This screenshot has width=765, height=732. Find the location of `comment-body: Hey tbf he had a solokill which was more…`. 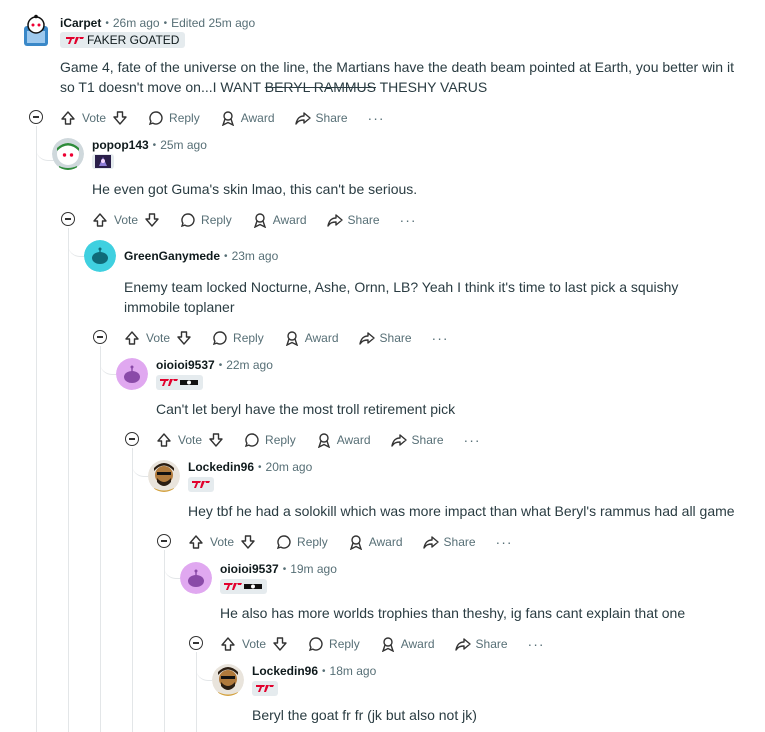

comment-body: Hey tbf he had a solokill which was more… is located at coordinates (461, 511).